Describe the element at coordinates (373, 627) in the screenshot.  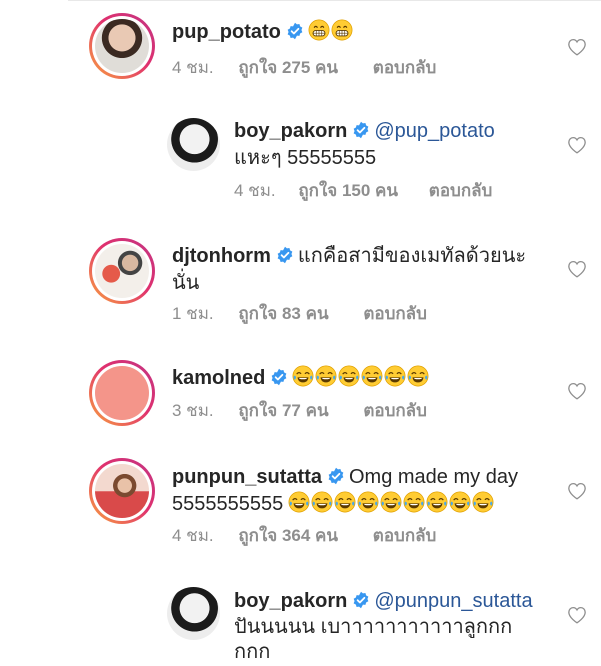
I see `comment-text: ปันนนนน เบาาาาาาาาาาาลูกกก` at that location.